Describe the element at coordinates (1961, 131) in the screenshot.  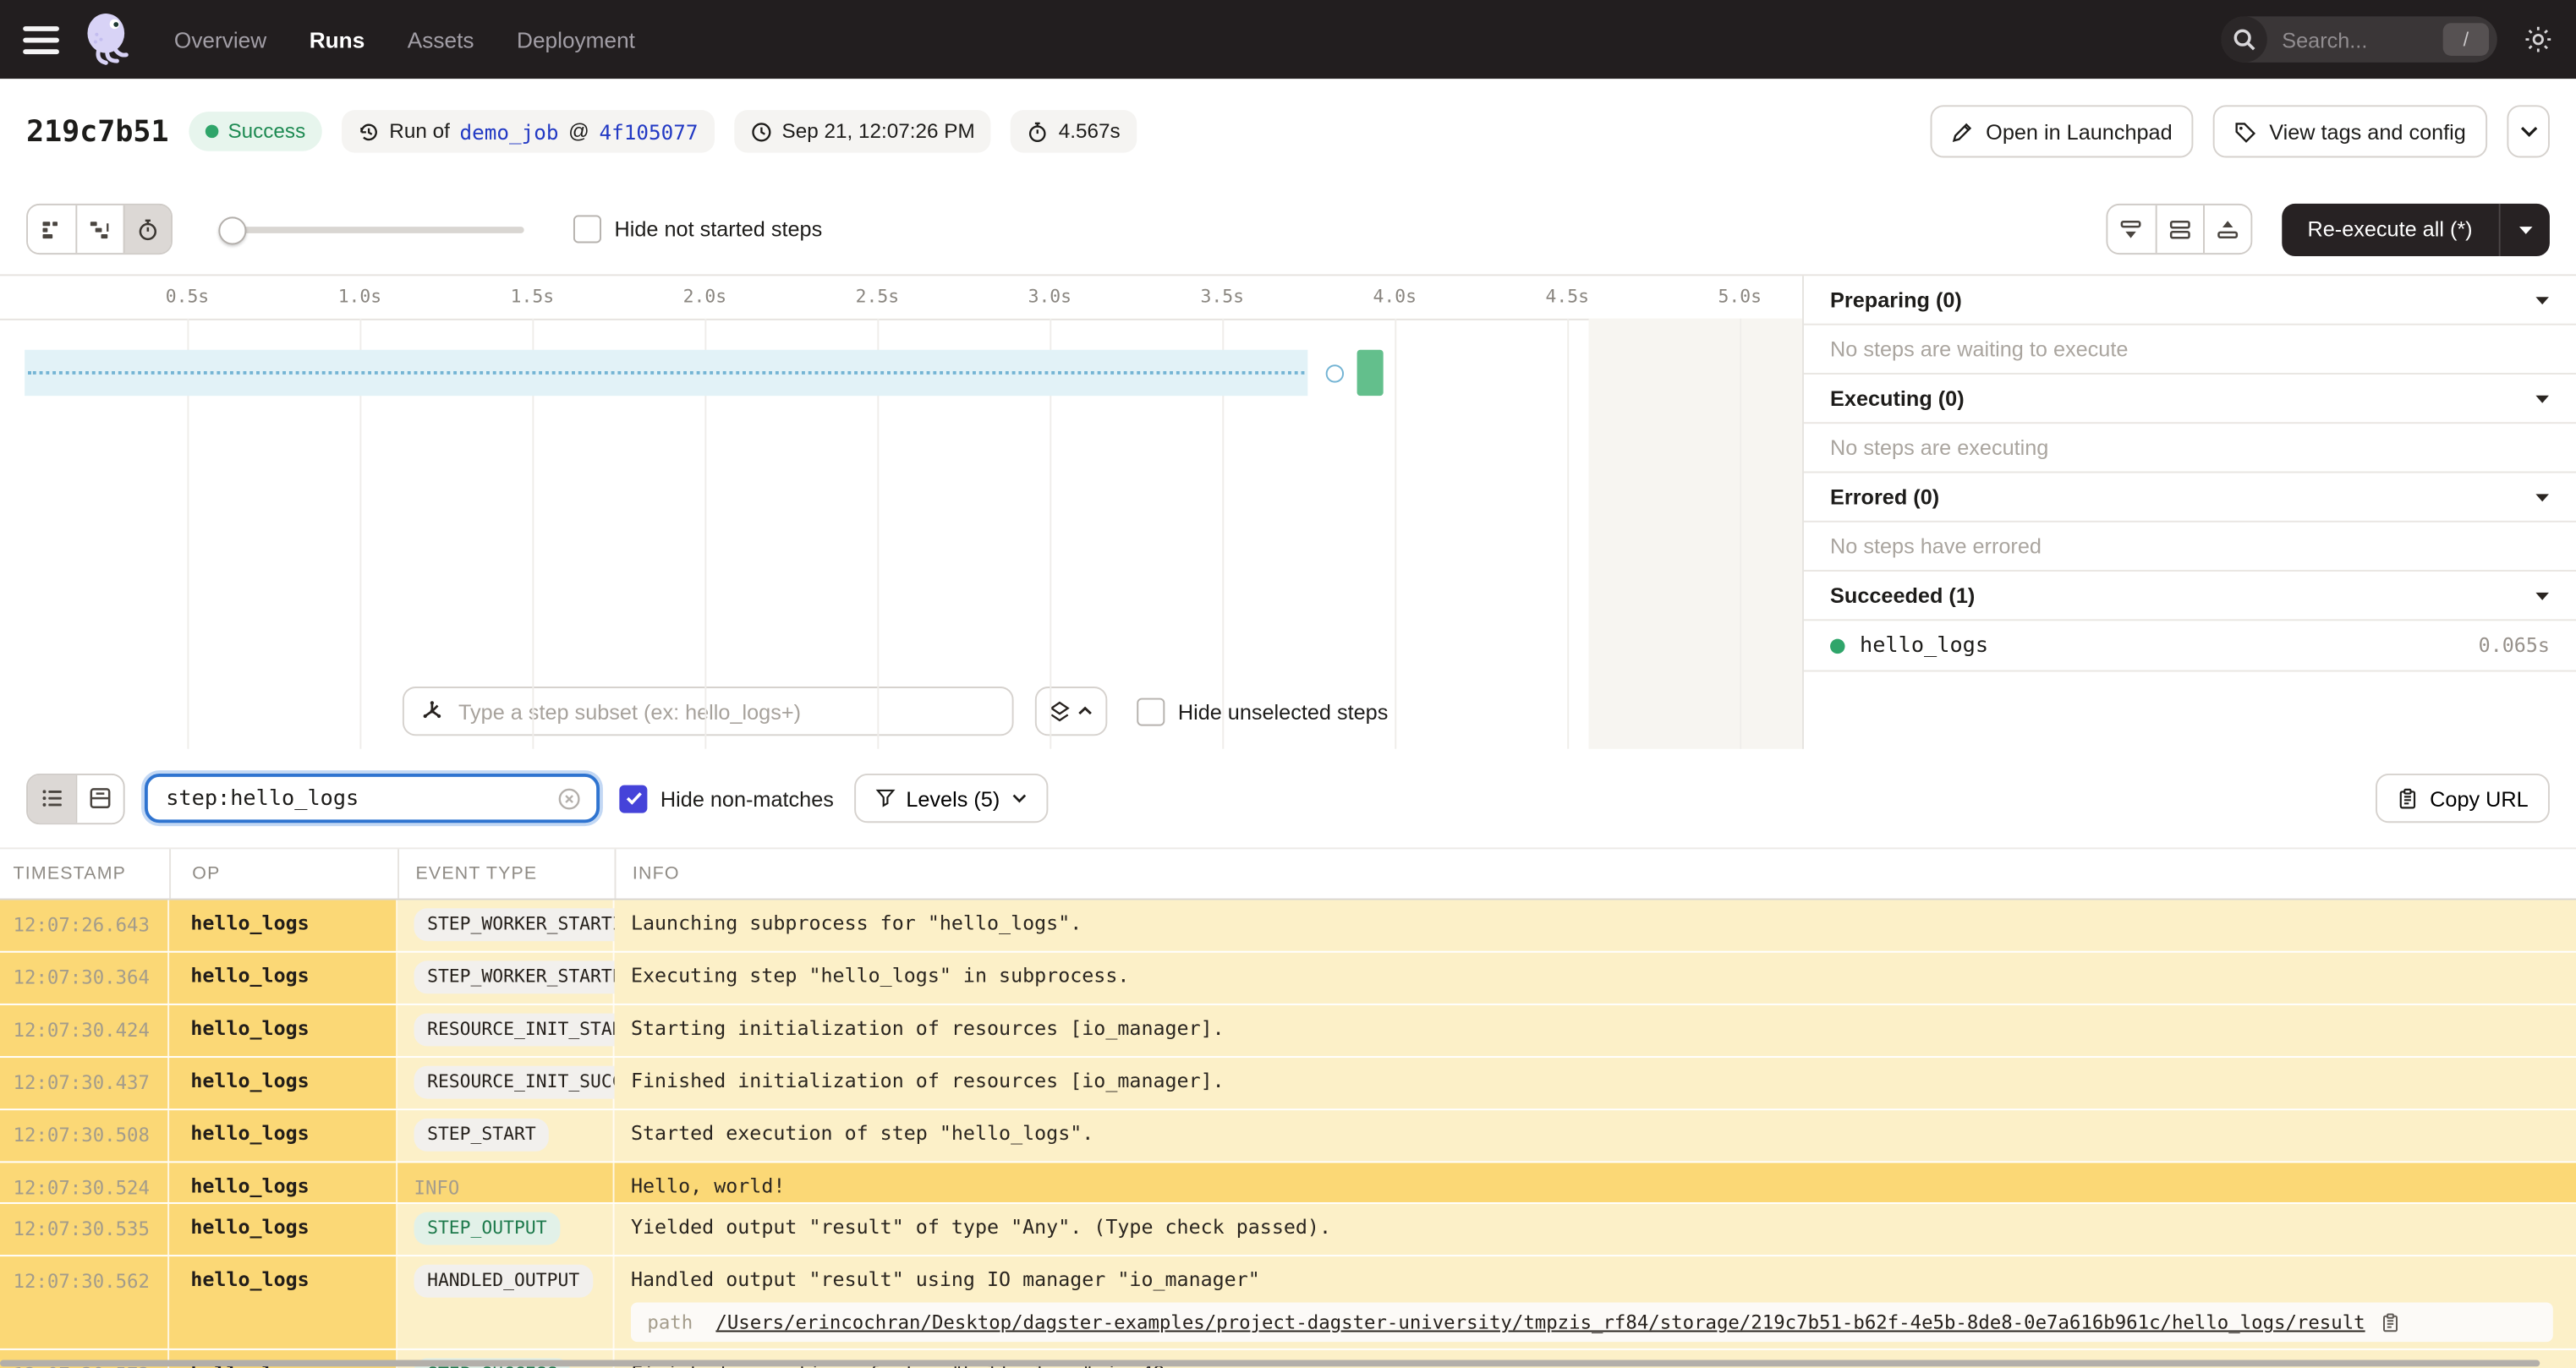
I see `pencil-icon` at that location.